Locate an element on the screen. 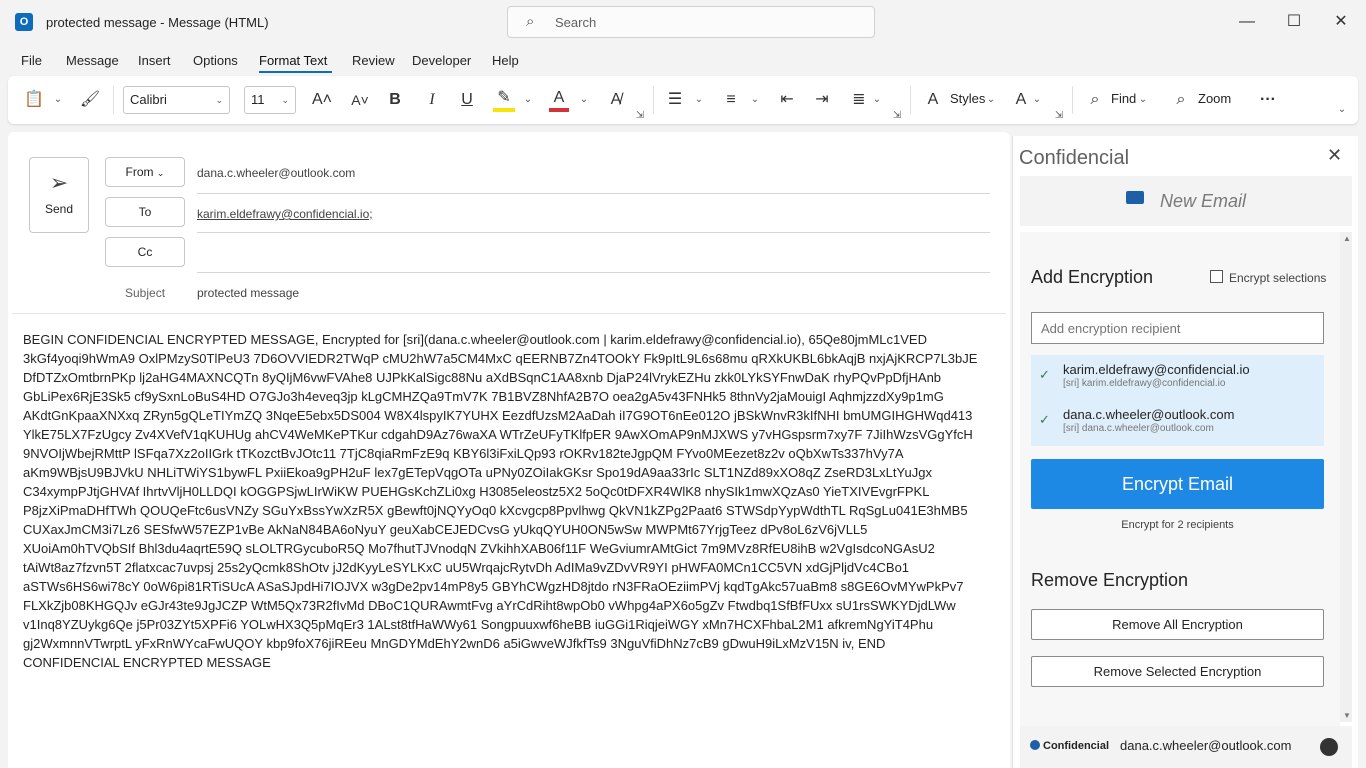 This screenshot has height=768, width=1366. search-icon: ⌕ is located at coordinates (530, 21).